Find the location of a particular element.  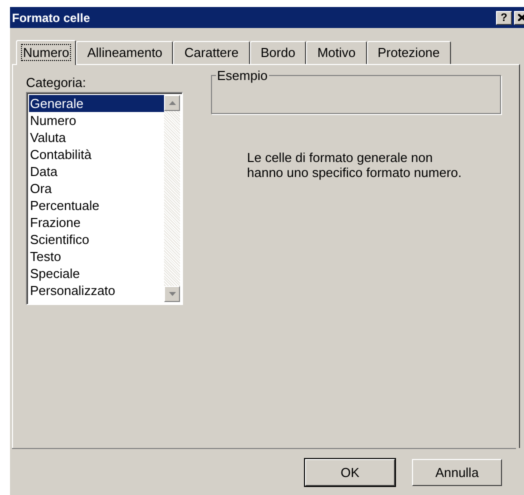

window-title: Formato celle is located at coordinates (51, 17).